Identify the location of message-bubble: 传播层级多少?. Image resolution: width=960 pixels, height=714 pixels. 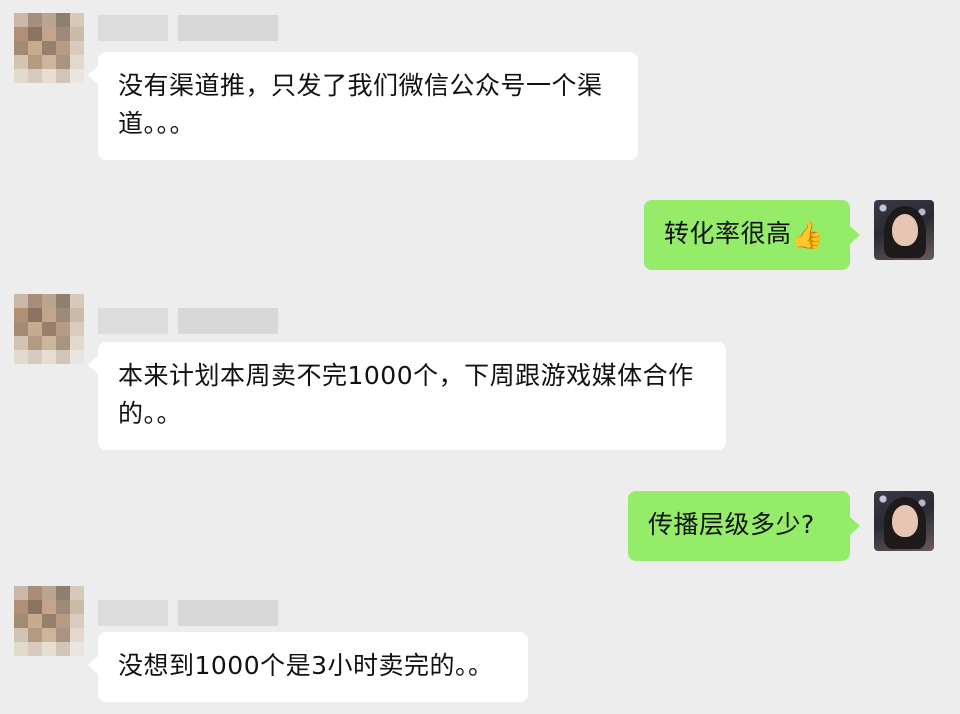
(739, 526).